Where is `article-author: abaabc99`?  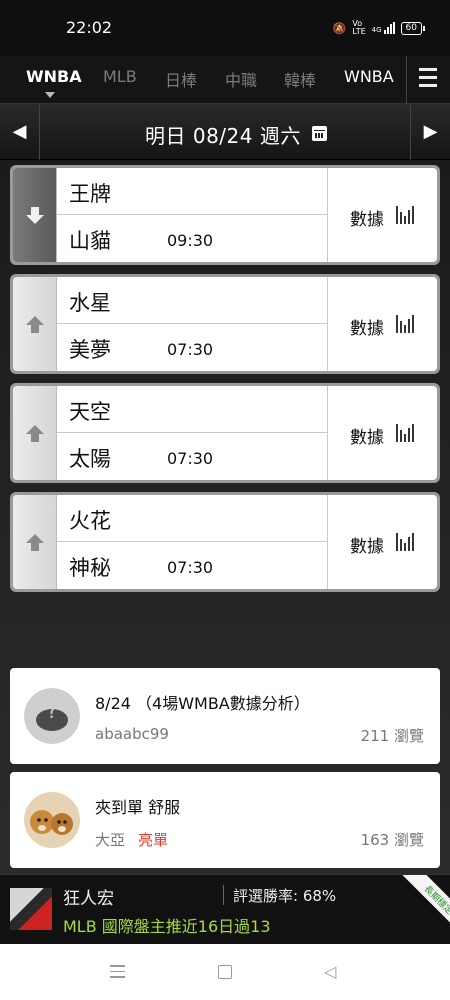 article-author: abaabc99 is located at coordinates (132, 734).